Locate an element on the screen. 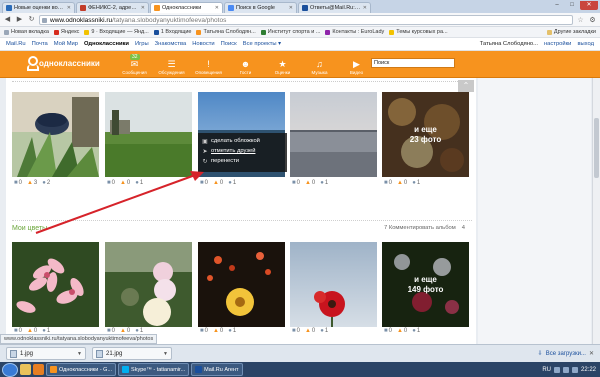 The width and height of the screenshot is (600, 377). minimize-icon: – is located at coordinates (557, 5).